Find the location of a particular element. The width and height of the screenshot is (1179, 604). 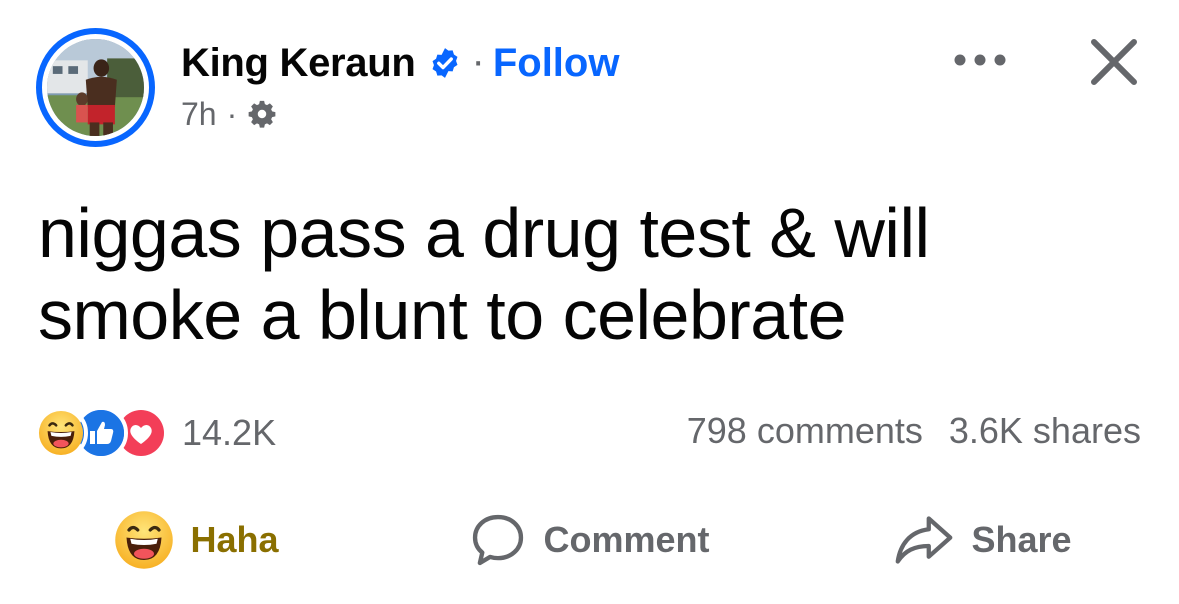

comment-label: Comment is located at coordinates (626, 539).